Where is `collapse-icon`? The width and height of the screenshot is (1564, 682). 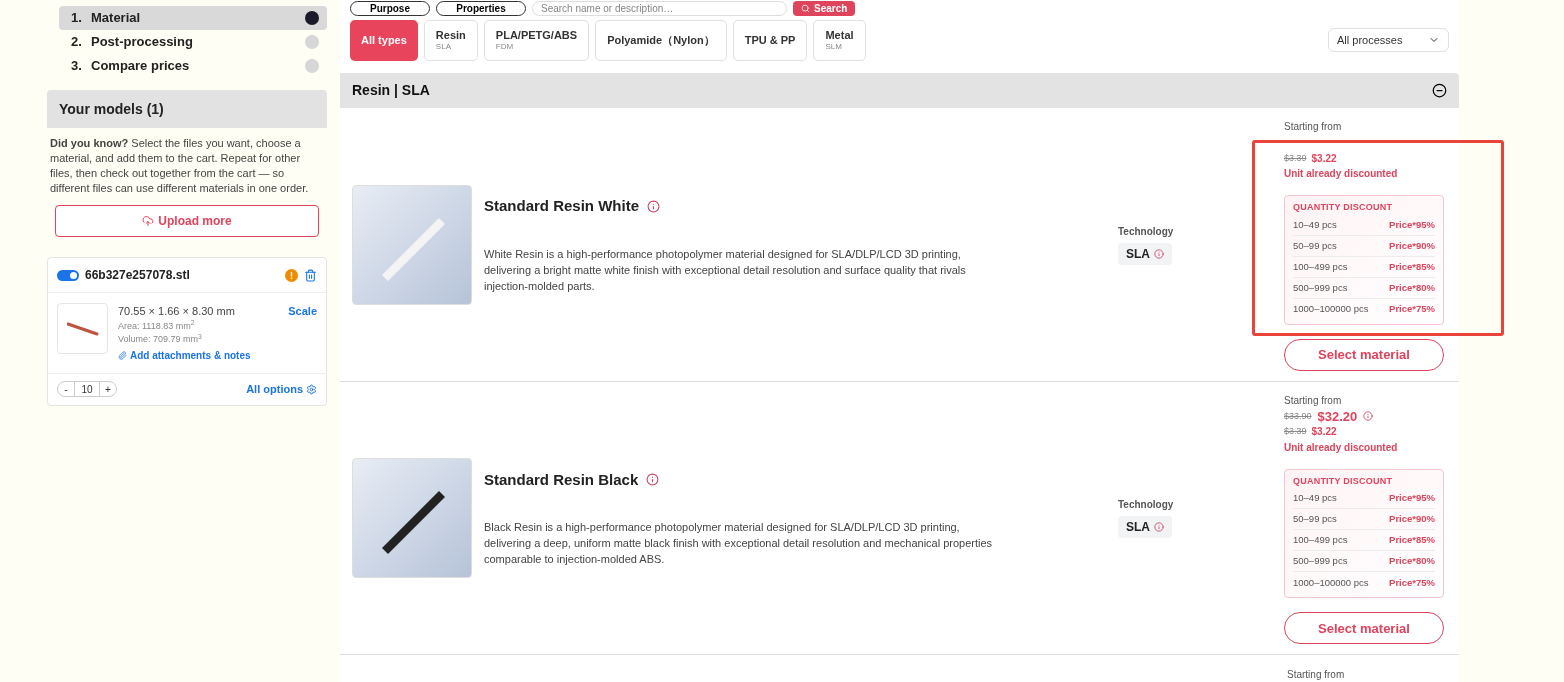 collapse-icon is located at coordinates (1439, 91).